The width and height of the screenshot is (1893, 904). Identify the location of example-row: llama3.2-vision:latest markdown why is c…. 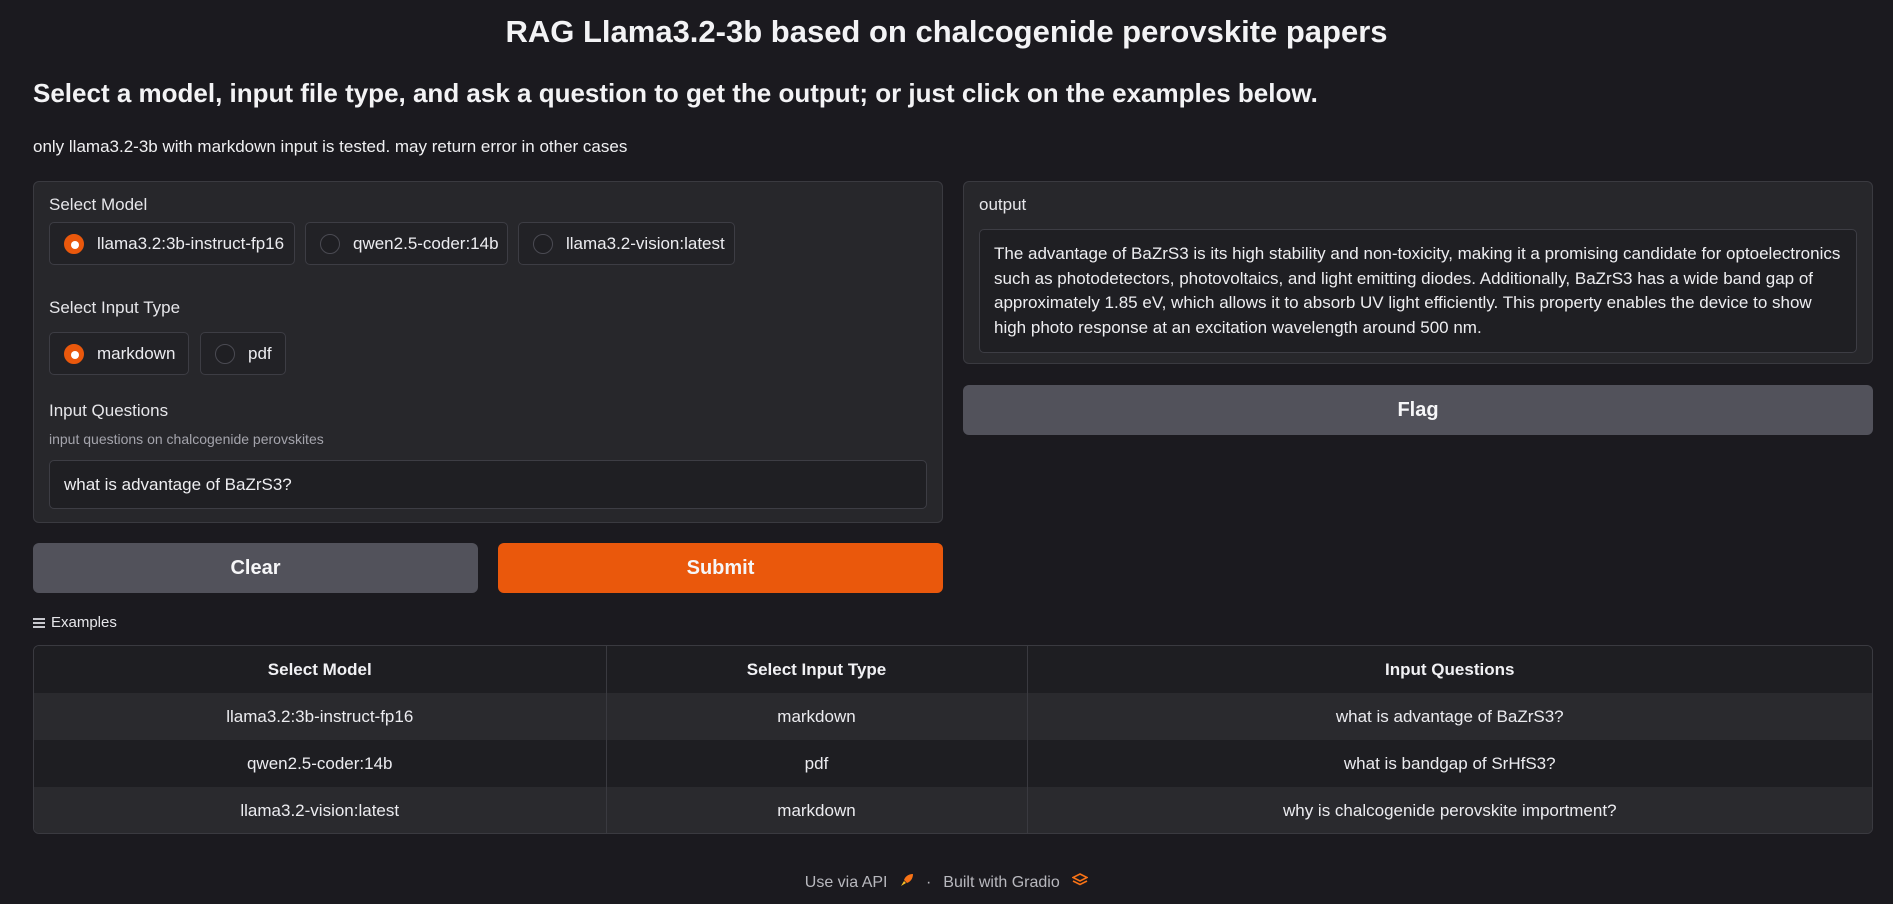
(953, 810).